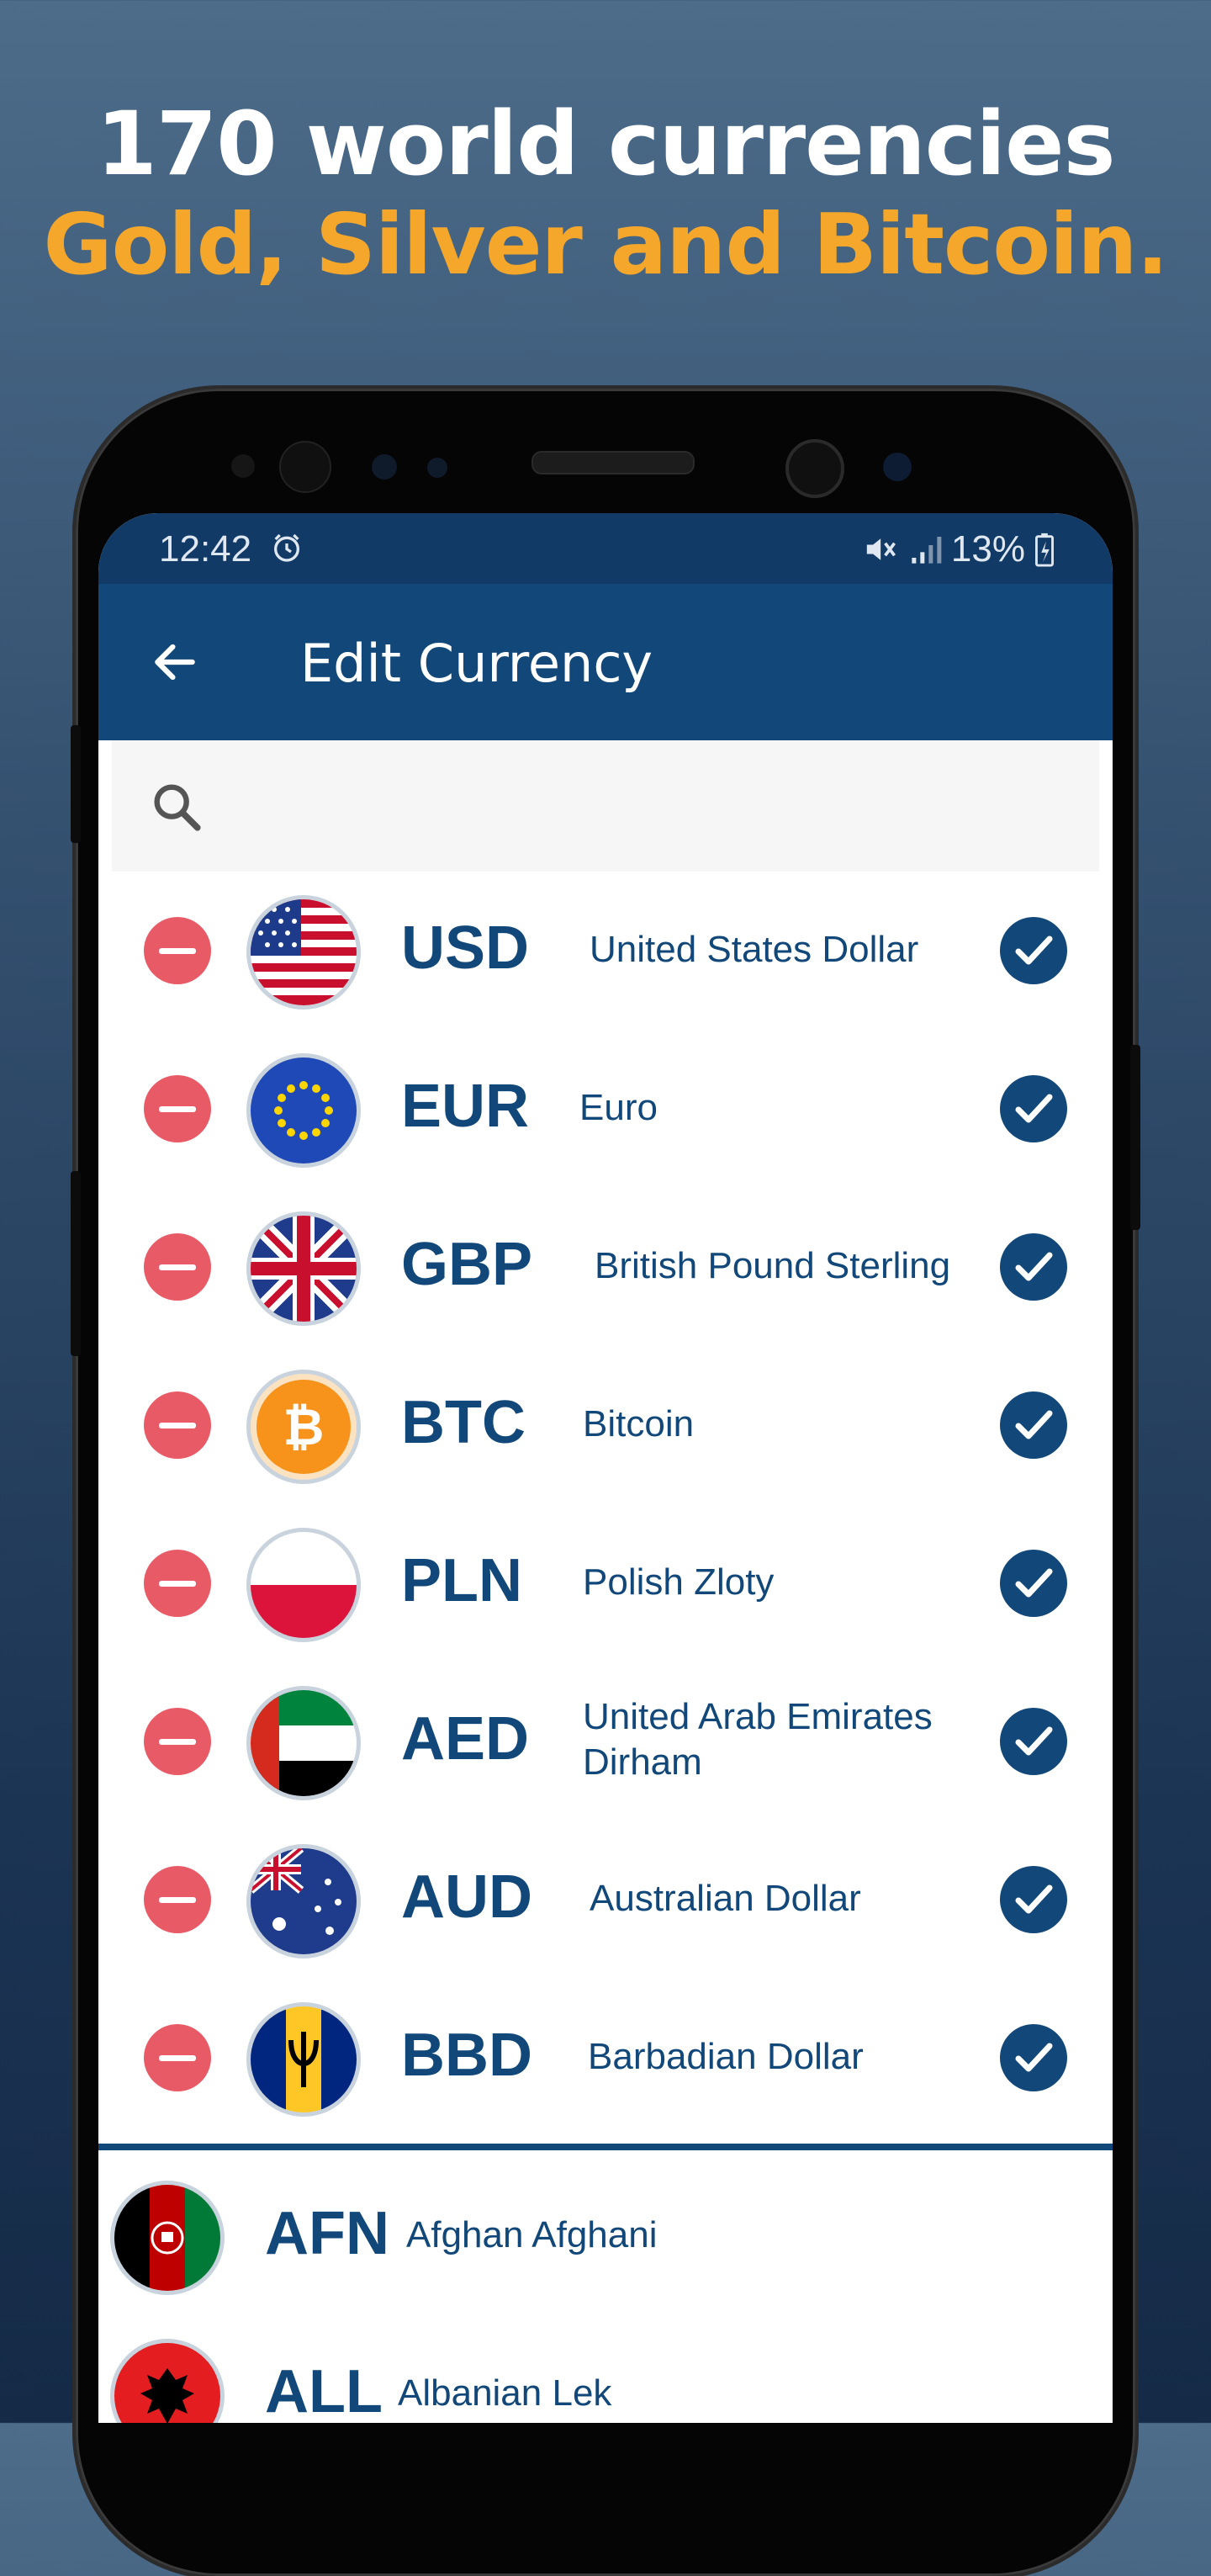 Image resolution: width=1211 pixels, height=2576 pixels. I want to click on signal-icon, so click(927, 550).